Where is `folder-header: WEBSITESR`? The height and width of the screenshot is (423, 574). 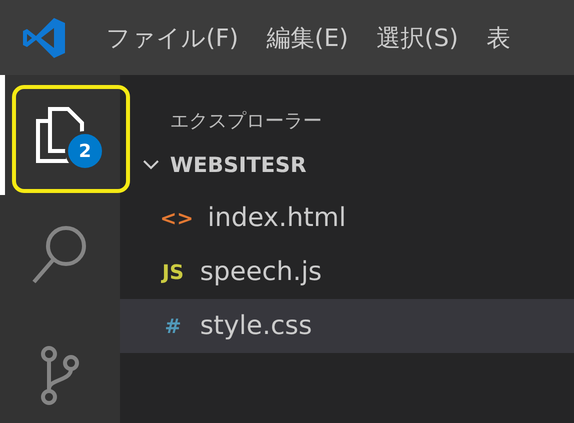
folder-header: WEBSITESR is located at coordinates (347, 165).